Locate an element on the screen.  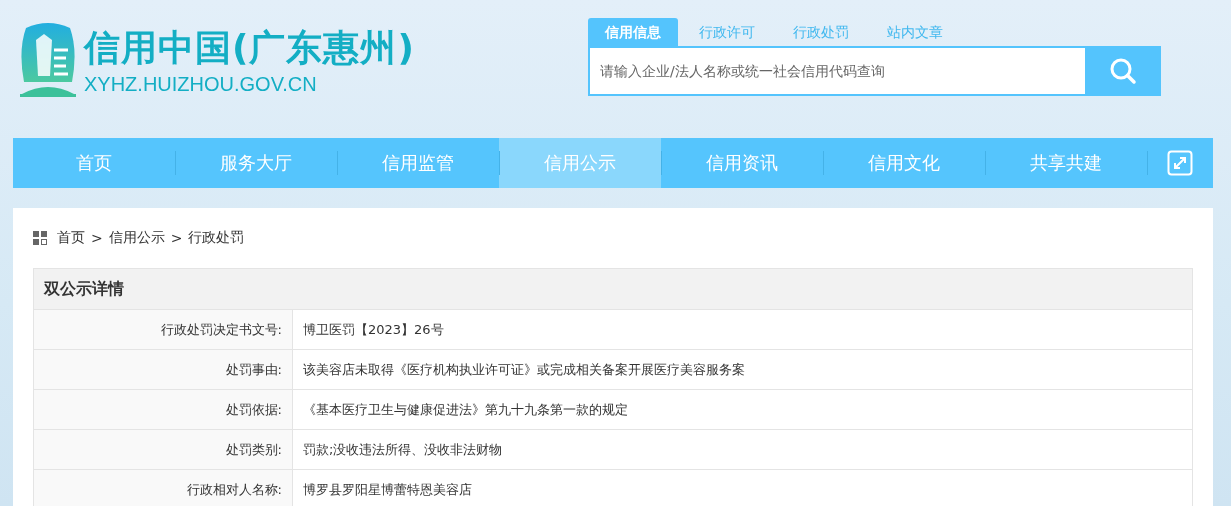
search-button is located at coordinates (1123, 71).